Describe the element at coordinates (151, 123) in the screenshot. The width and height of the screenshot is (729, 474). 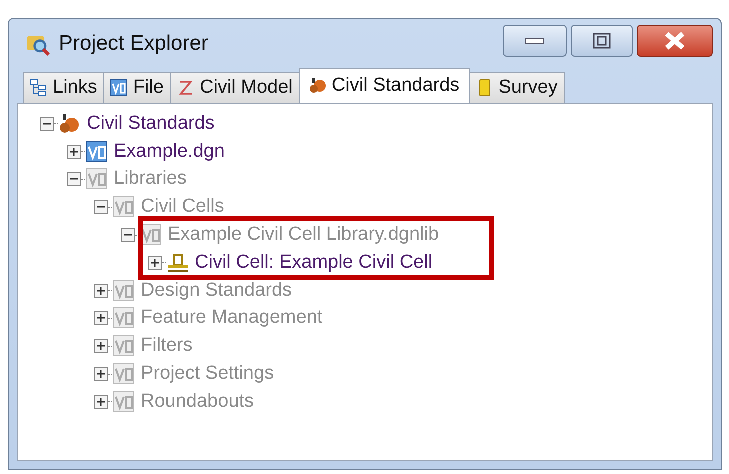
I see `tree-item: Civil Standards` at that location.